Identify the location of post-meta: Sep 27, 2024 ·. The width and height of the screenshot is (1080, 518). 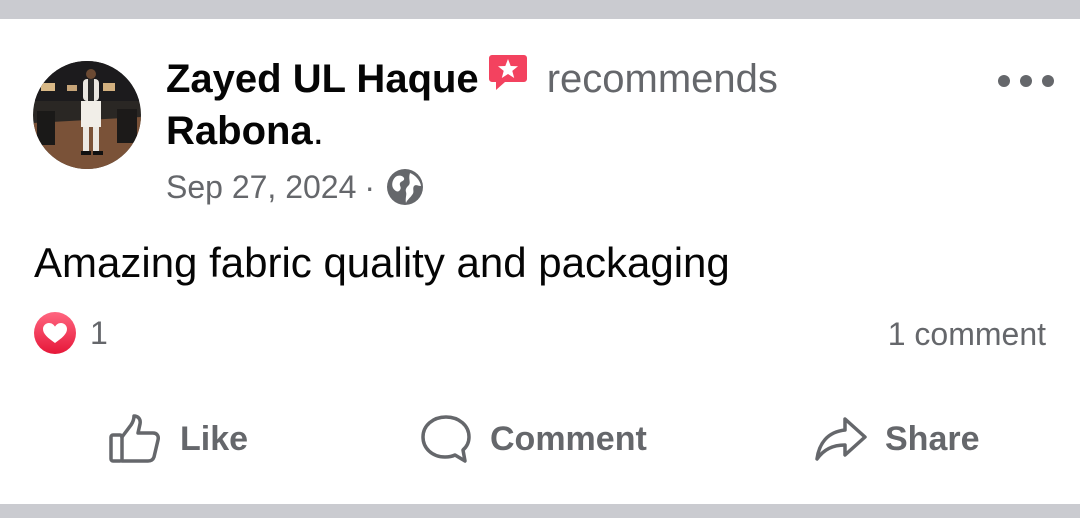
(295, 187).